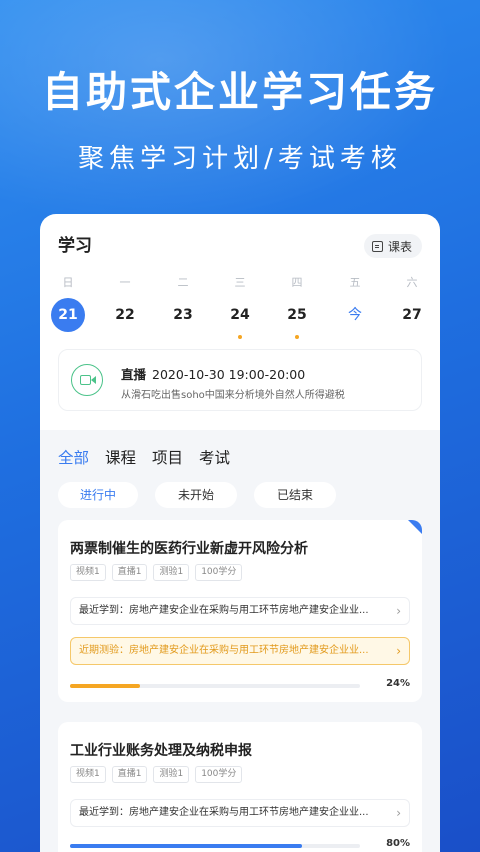 This screenshot has height=852, width=480. What do you see at coordinates (355, 282) in the screenshot?
I see `weekday-label: 五` at bounding box center [355, 282].